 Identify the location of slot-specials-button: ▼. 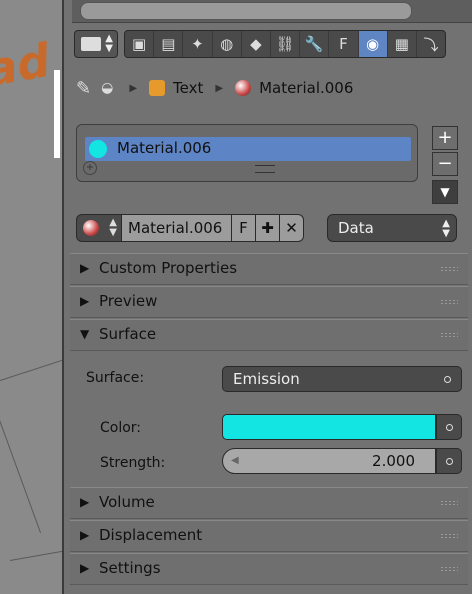
(445, 192).